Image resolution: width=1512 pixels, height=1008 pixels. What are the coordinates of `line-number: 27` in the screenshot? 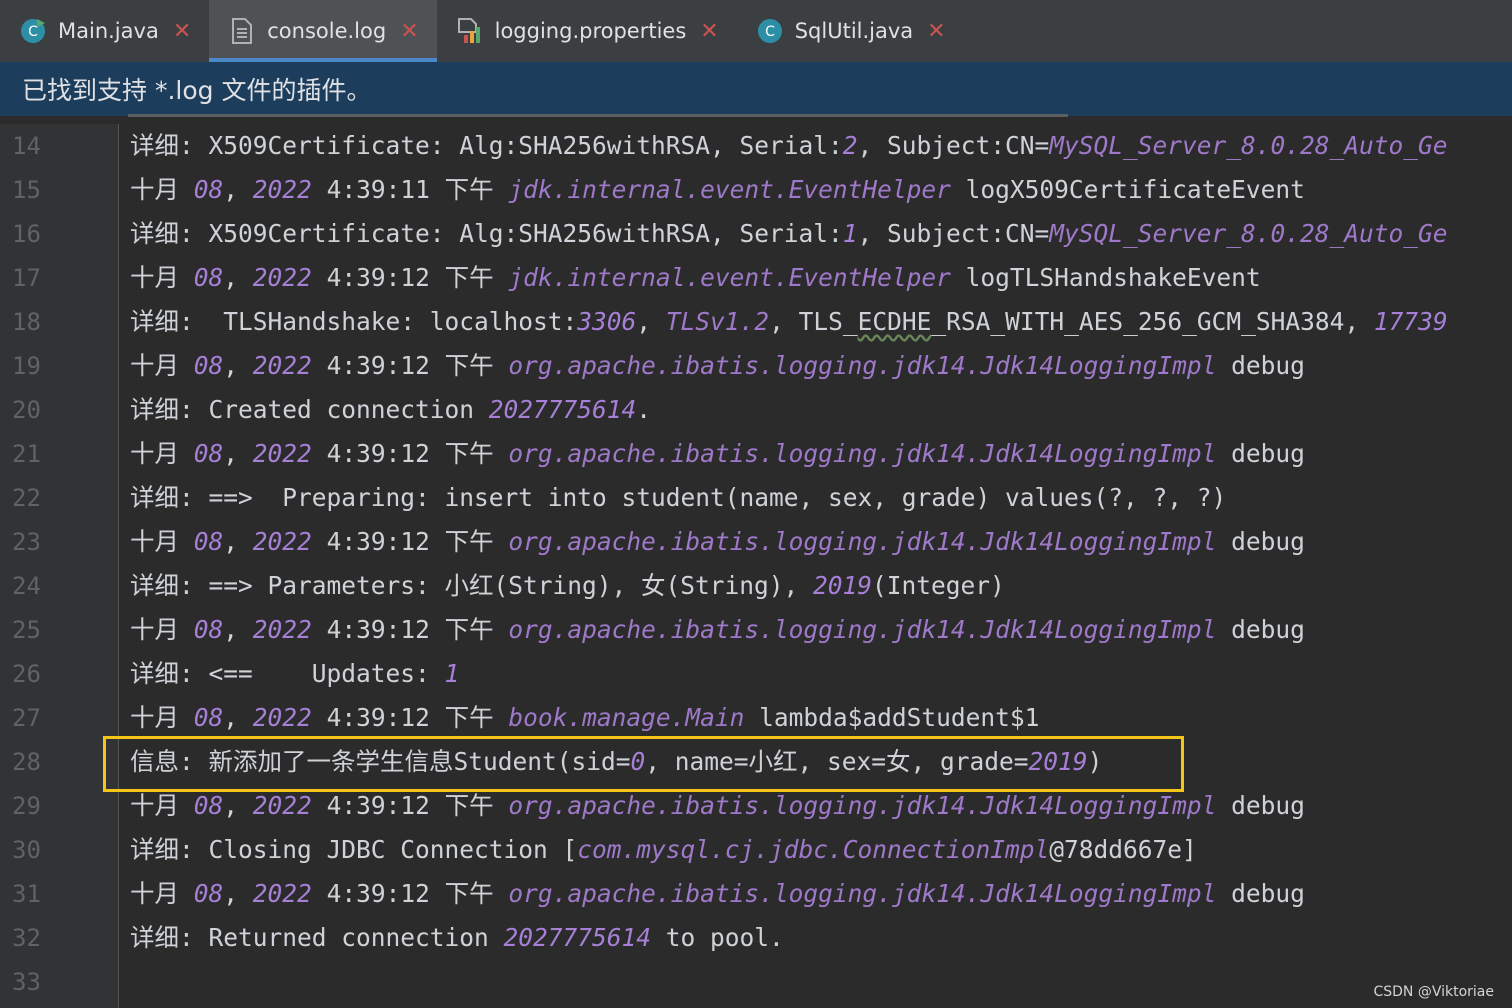 It's located at (26, 718).